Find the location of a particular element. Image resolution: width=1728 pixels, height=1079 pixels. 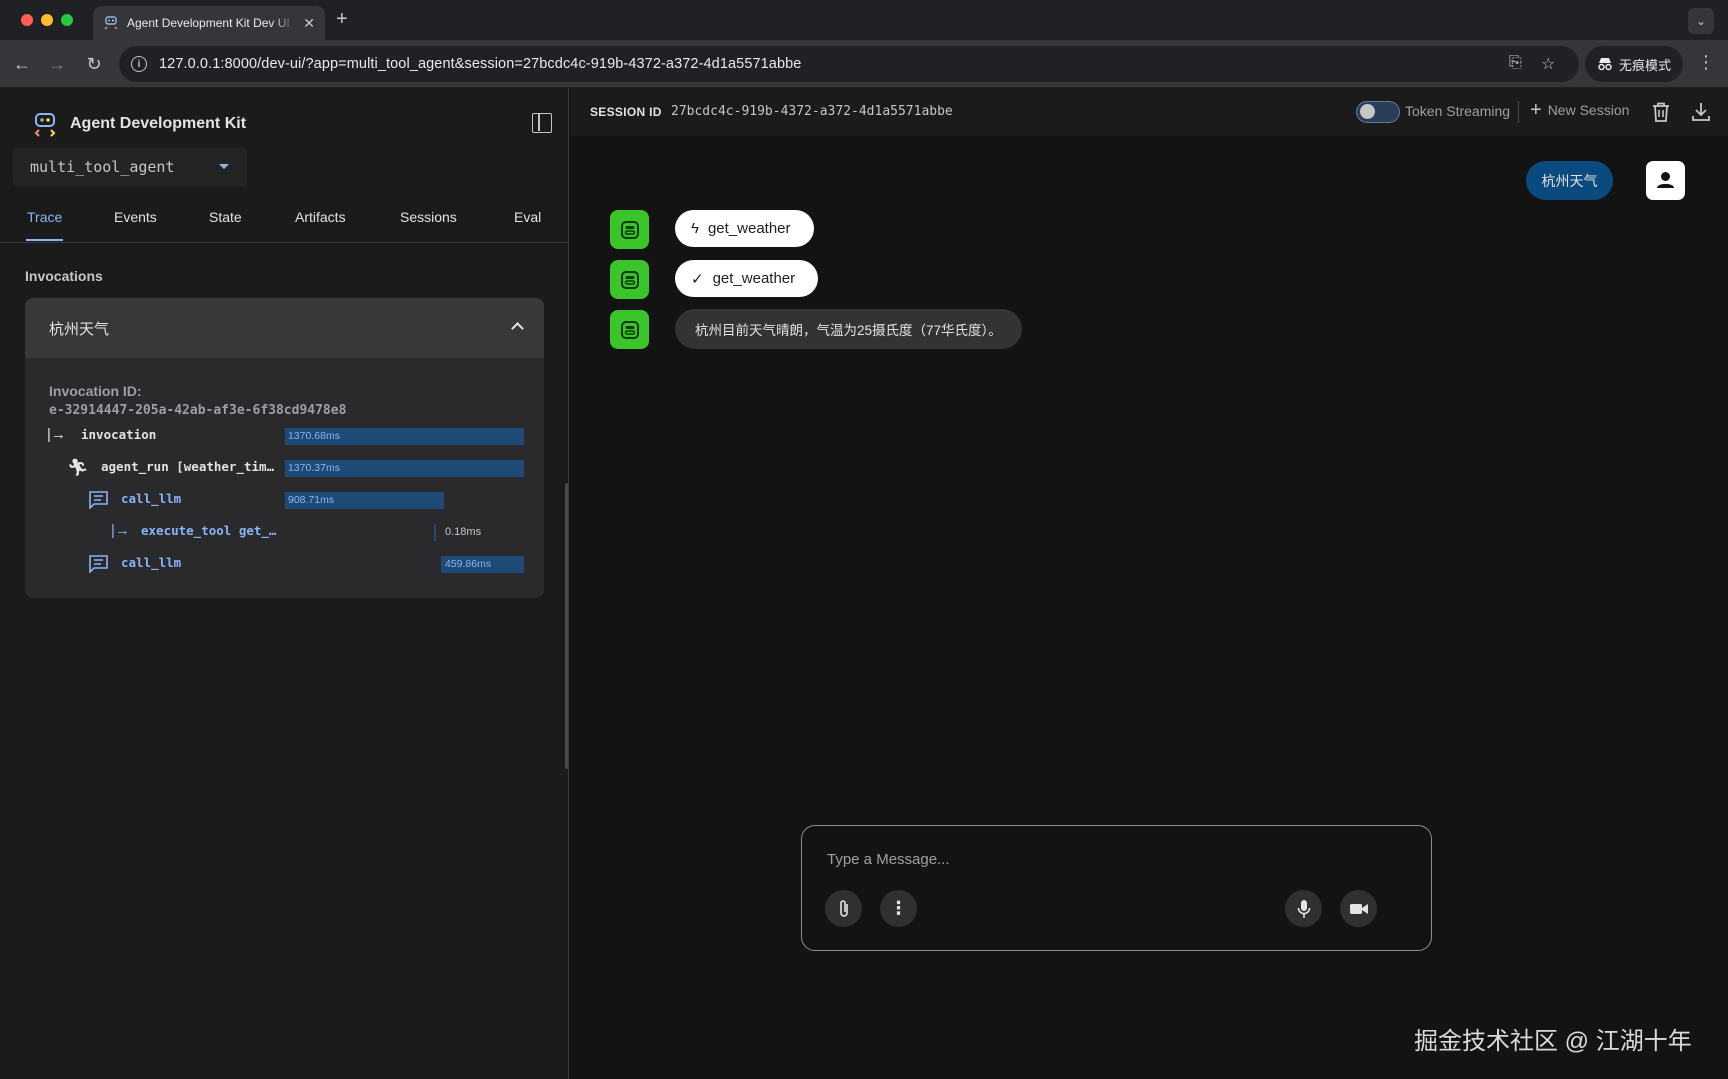

tab-sessions: Sessions is located at coordinates (428, 217).